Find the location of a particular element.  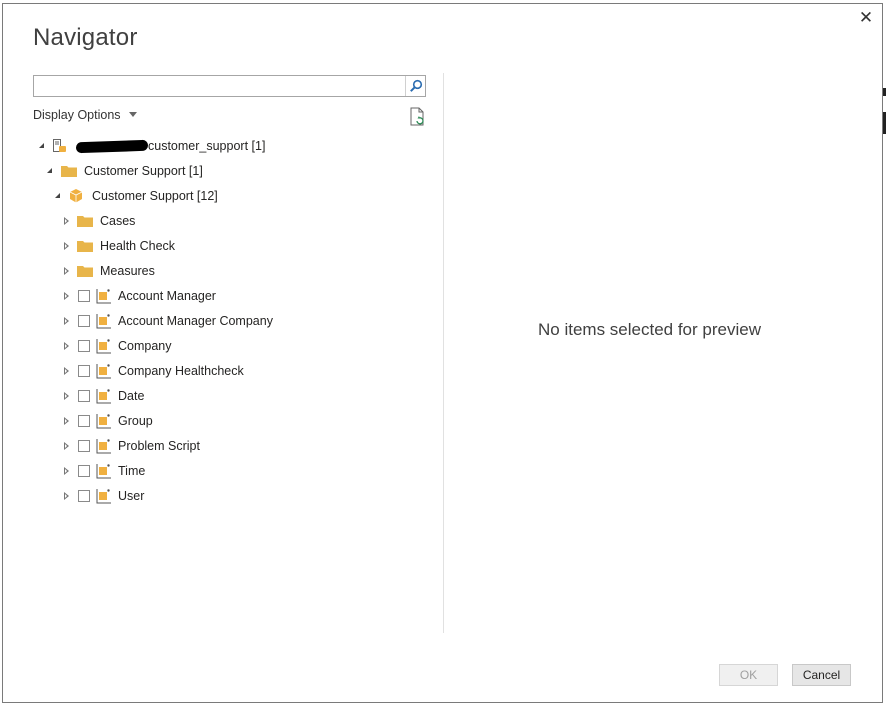

pane-divider is located at coordinates (443, 353).